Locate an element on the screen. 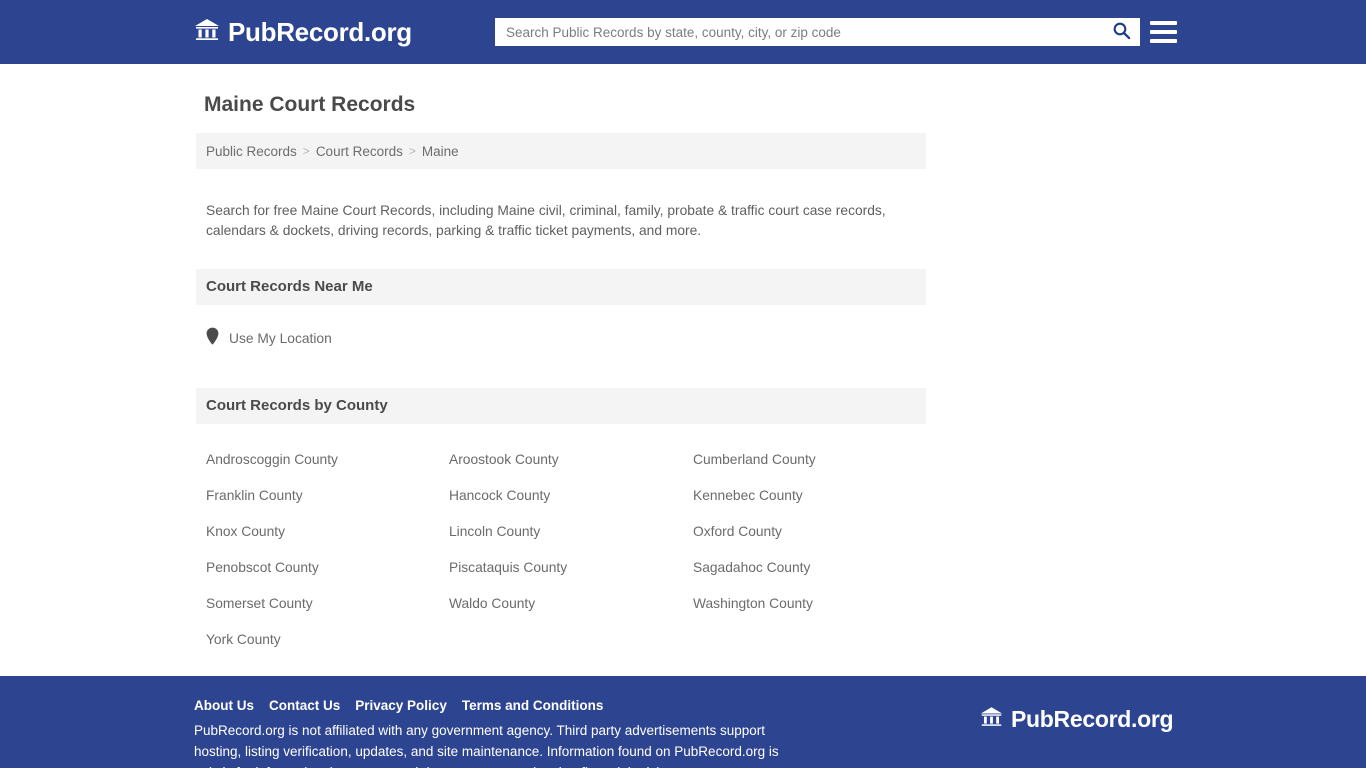 This screenshot has width=1366, height=768. content-bottom-spacer is located at coordinates (561, 667).